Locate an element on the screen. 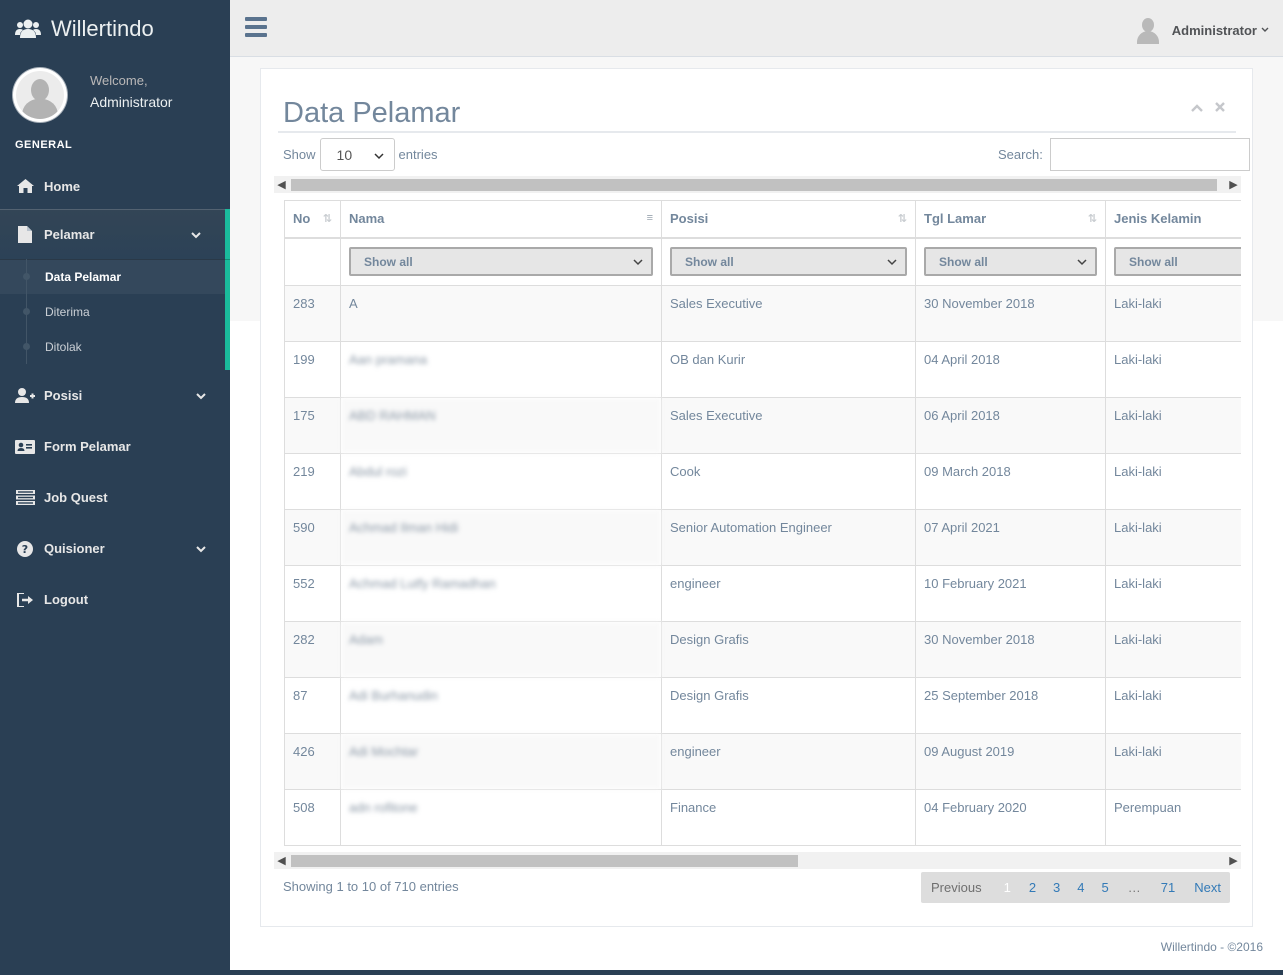 Image resolution: width=1283 pixels, height=975 pixels. cell-posisi: Sales Executive is located at coordinates (788, 425).